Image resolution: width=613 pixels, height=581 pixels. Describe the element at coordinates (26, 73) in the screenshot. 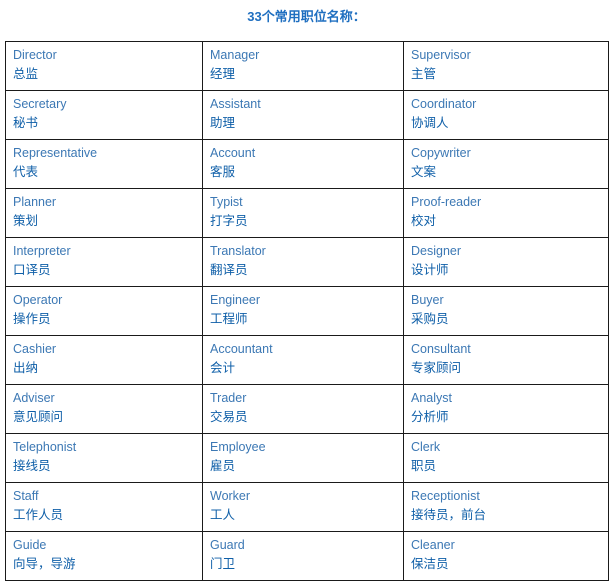

I see `job-title-chinese: 总监` at that location.